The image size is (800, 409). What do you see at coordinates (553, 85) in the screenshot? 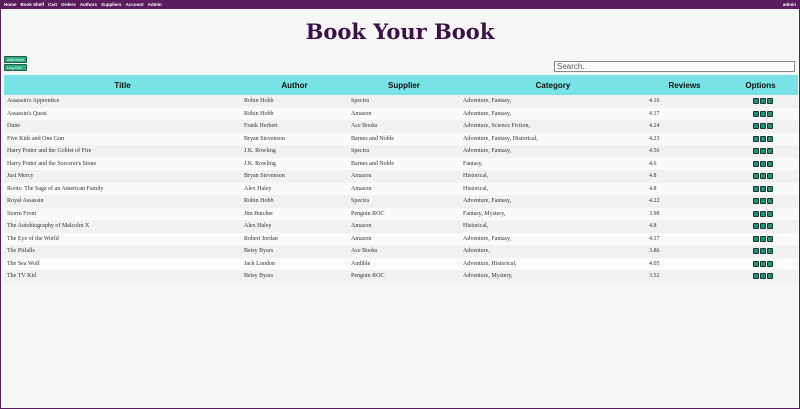
I see `header-category: Category` at bounding box center [553, 85].